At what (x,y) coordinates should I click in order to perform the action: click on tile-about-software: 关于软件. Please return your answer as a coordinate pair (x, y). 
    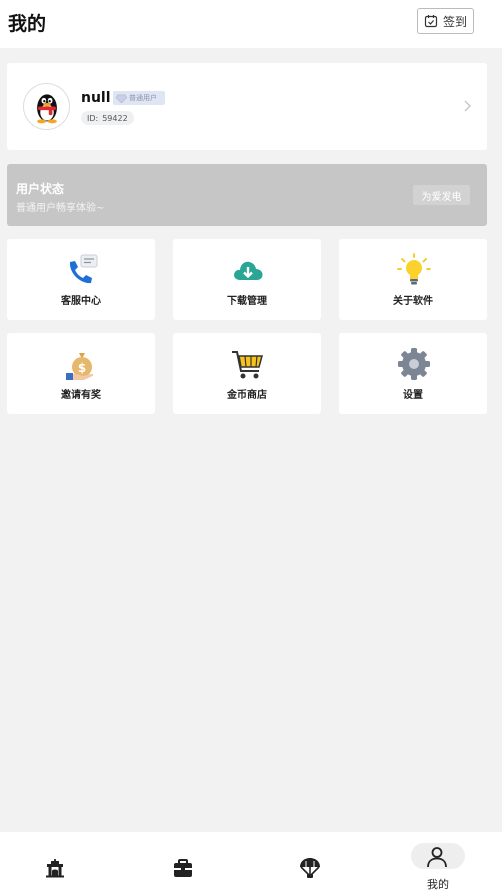
    Looking at the image, I should click on (413, 279).